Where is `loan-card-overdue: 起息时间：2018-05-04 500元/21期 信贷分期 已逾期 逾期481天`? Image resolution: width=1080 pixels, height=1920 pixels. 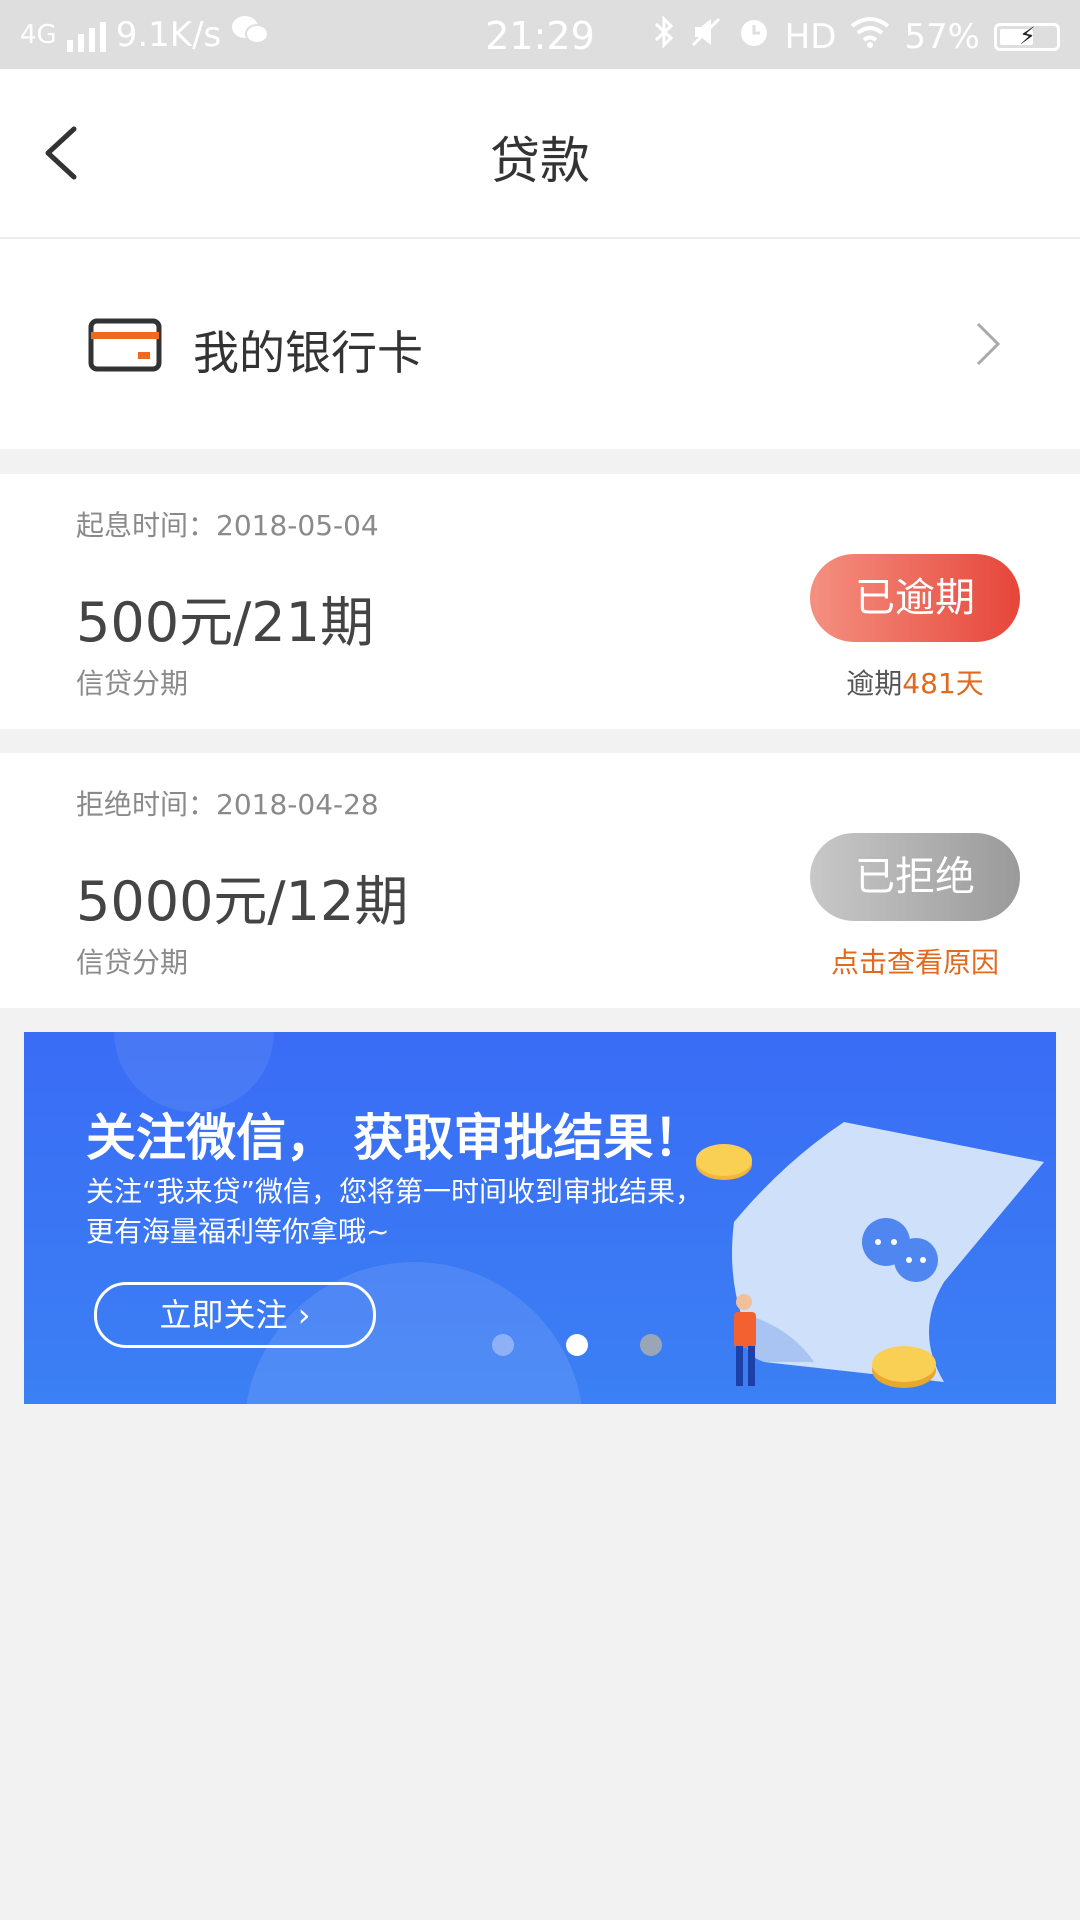
loan-card-overdue: 起息时间：2018-05-04 500元/21期 信贷分期 已逾期 逾期481天 is located at coordinates (540, 601).